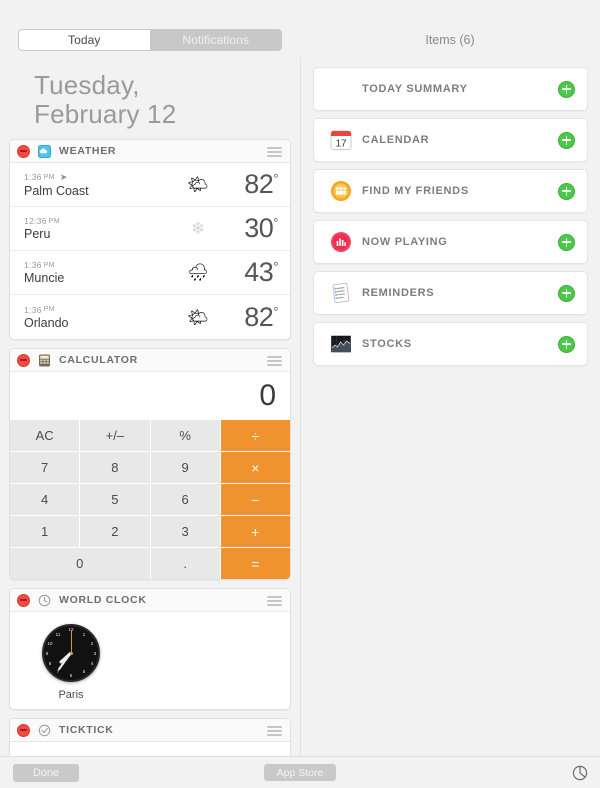  What do you see at coordinates (87, 85) in the screenshot?
I see `date-weekday: Tuesday,` at bounding box center [87, 85].